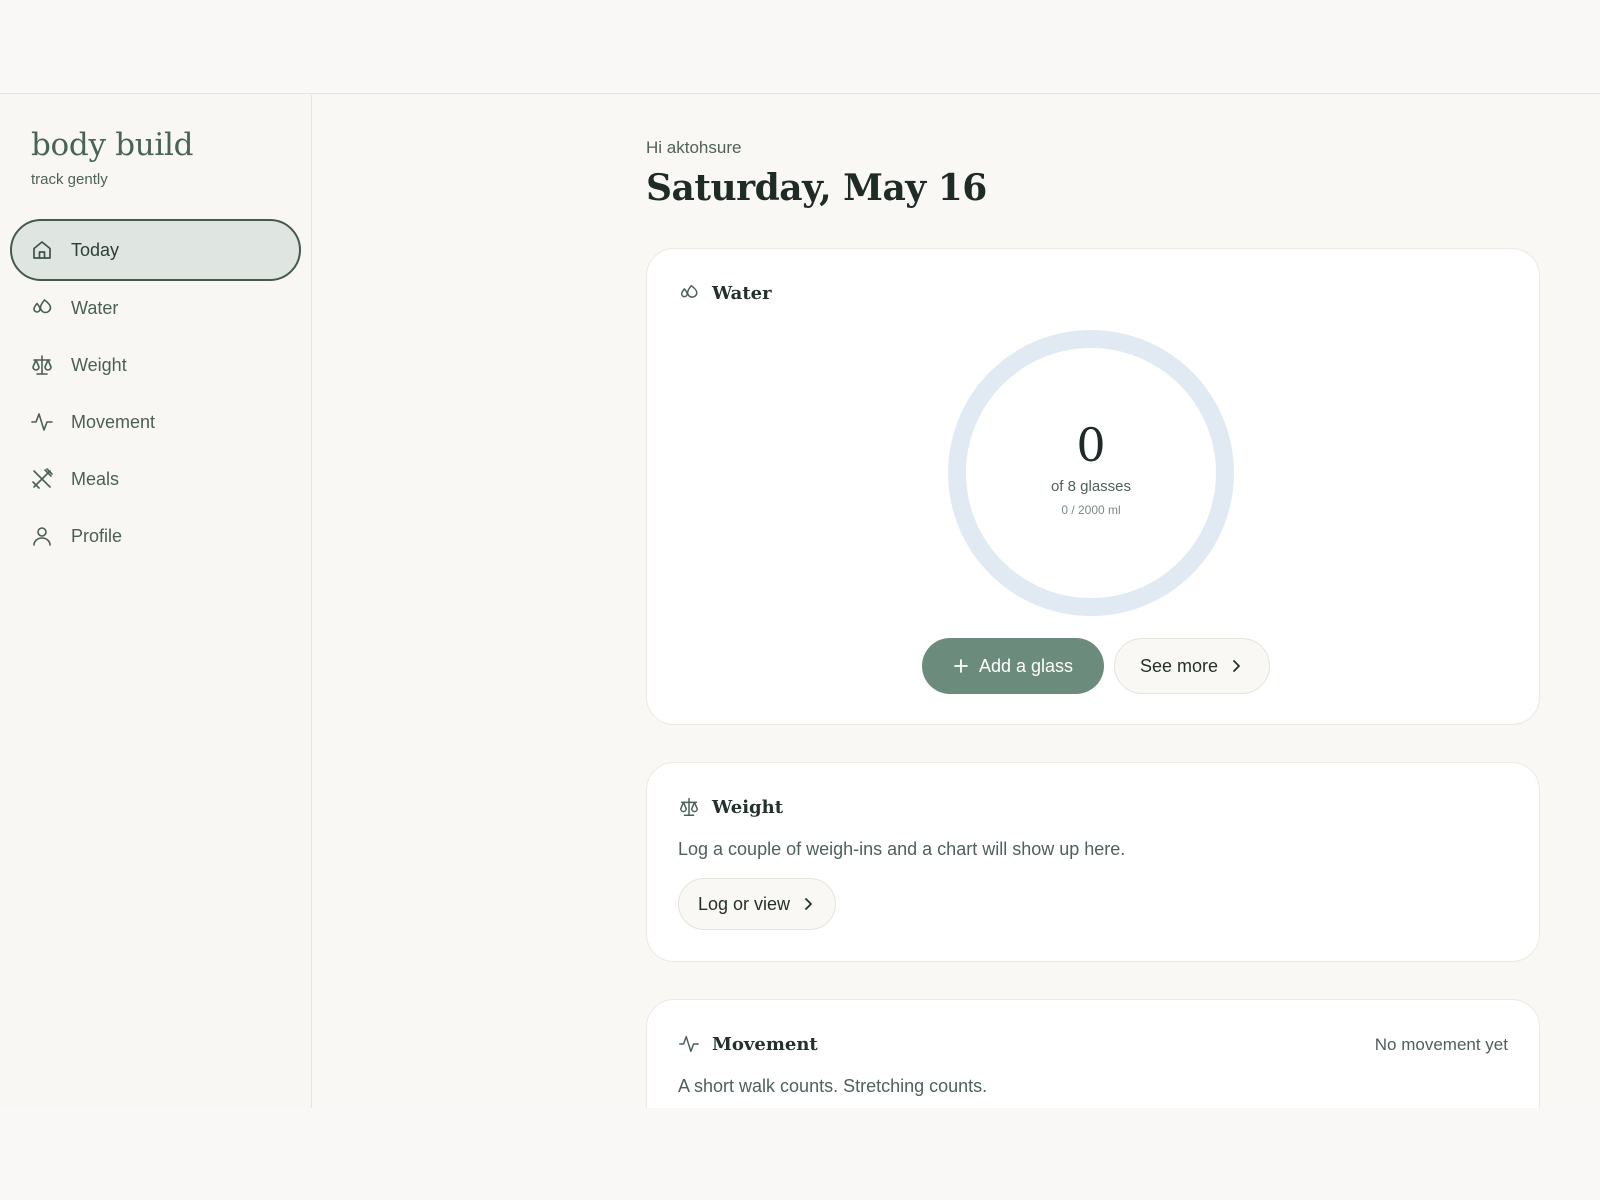 The image size is (1600, 1200). I want to click on sidebar-item-water: Water, so click(155, 308).